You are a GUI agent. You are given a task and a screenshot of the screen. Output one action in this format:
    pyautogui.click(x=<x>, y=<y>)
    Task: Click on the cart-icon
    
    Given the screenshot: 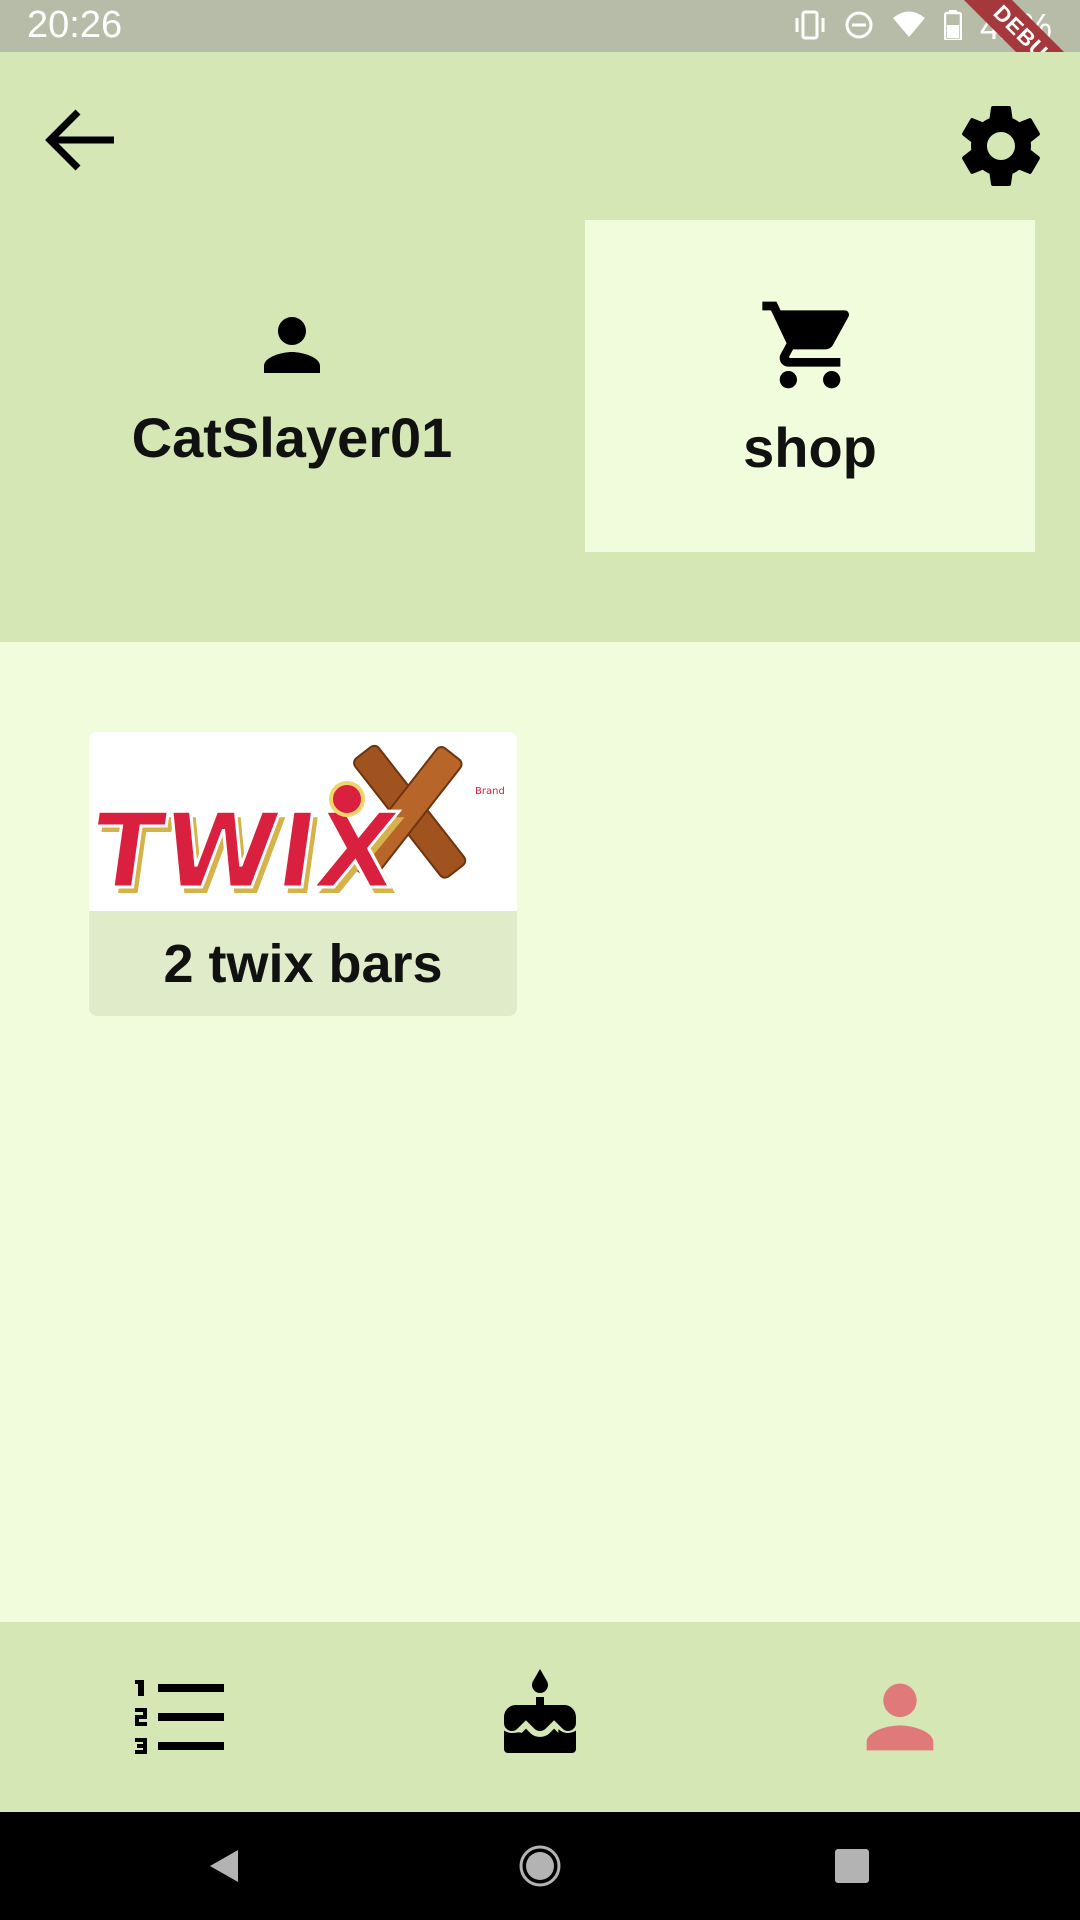 What is the action you would take?
    pyautogui.click(x=806, y=344)
    